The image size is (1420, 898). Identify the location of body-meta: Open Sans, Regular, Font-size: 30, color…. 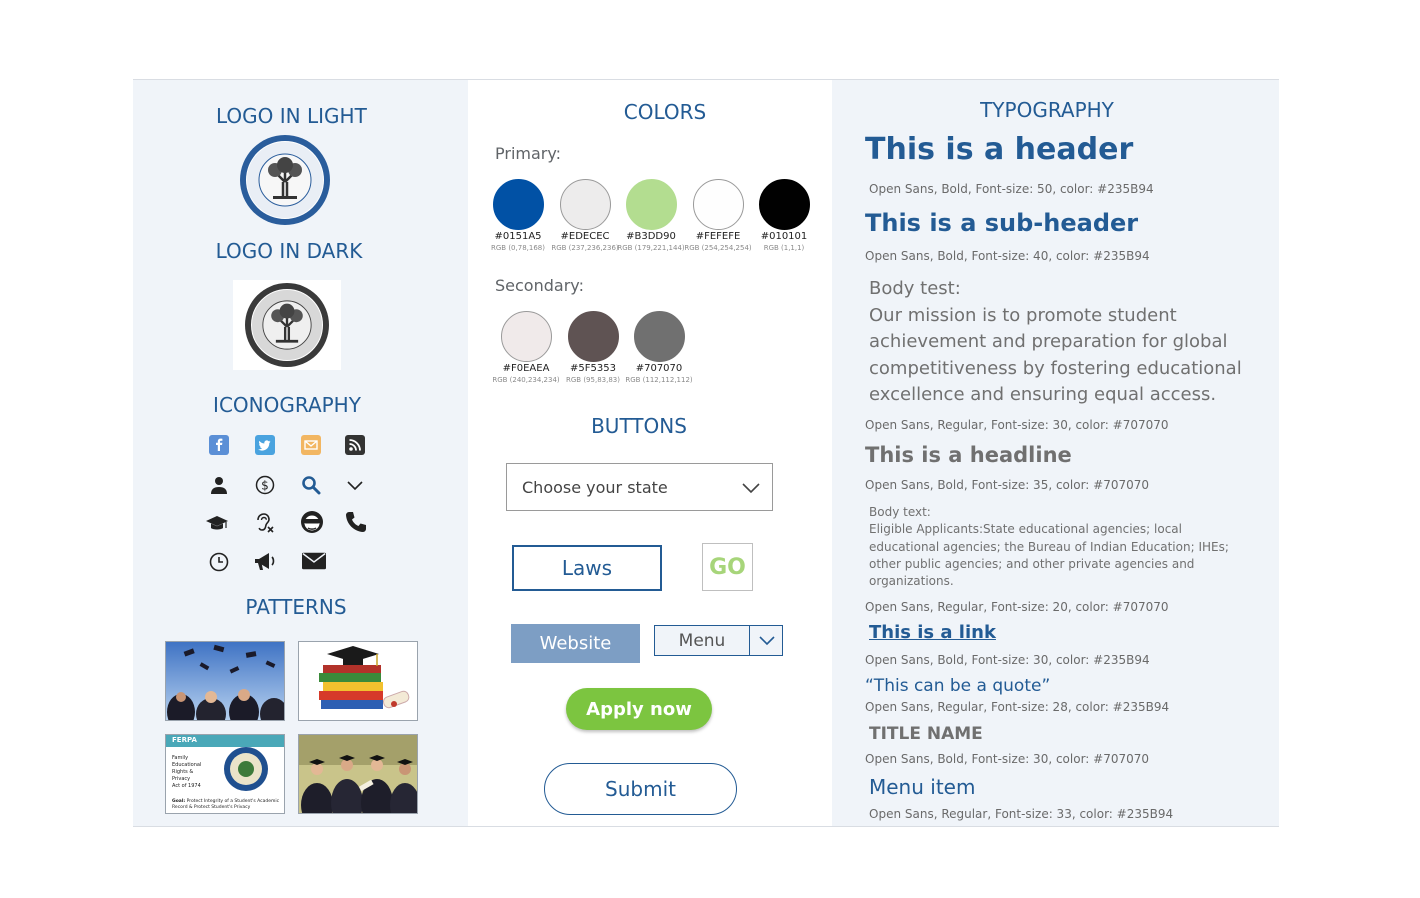
(1017, 425).